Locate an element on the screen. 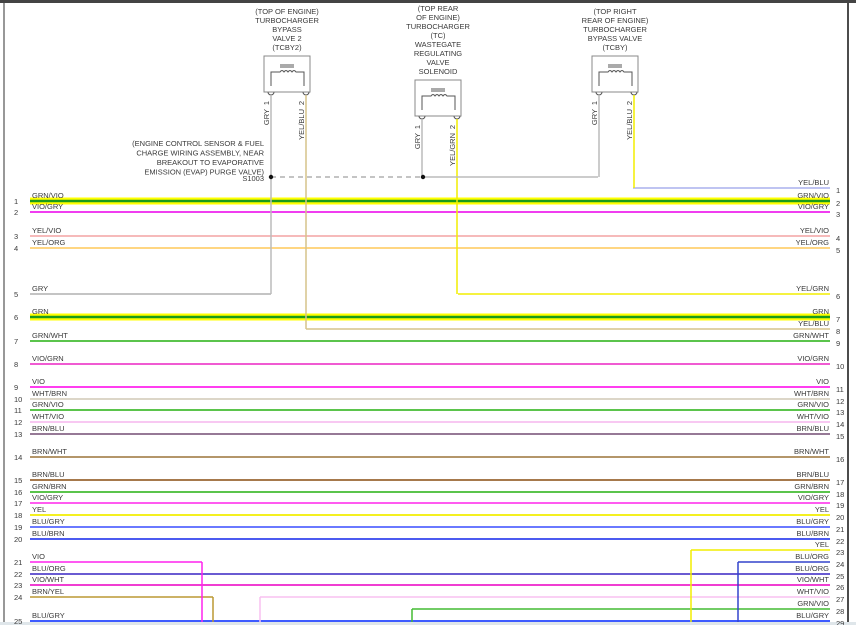 This screenshot has height=625, width=856. left-pin-number: 14 is located at coordinates (18, 457).